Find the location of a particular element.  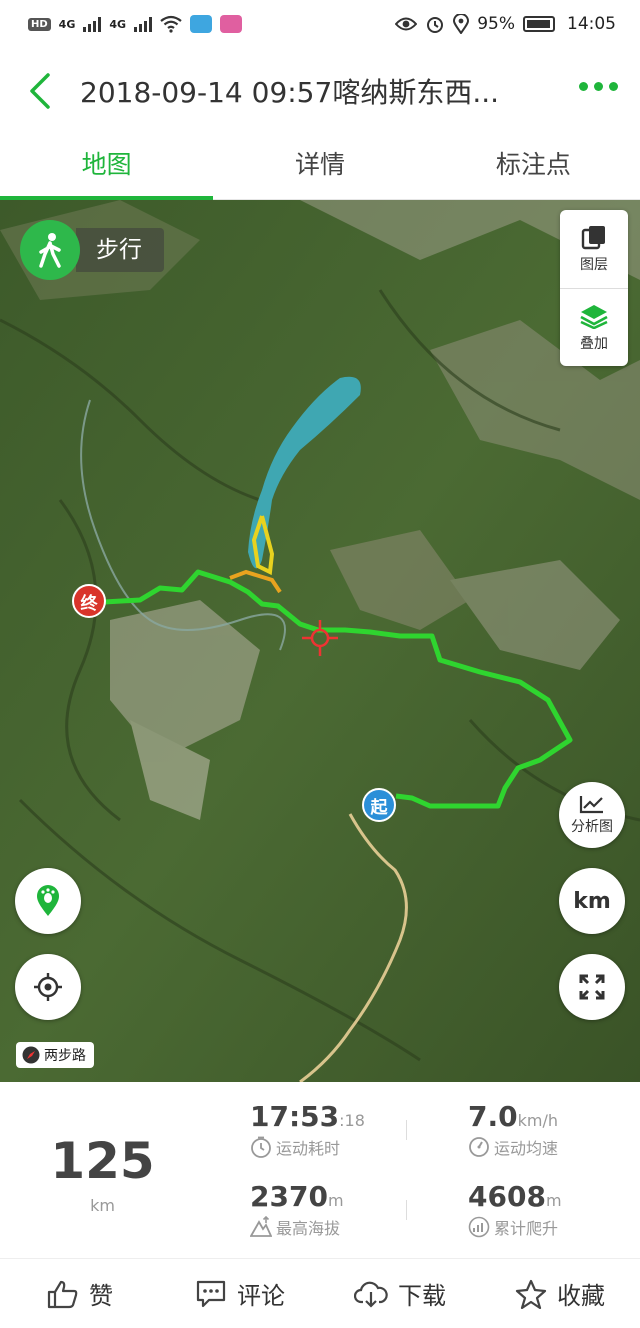

favorite-label: 收藏 is located at coordinates (581, 1296).